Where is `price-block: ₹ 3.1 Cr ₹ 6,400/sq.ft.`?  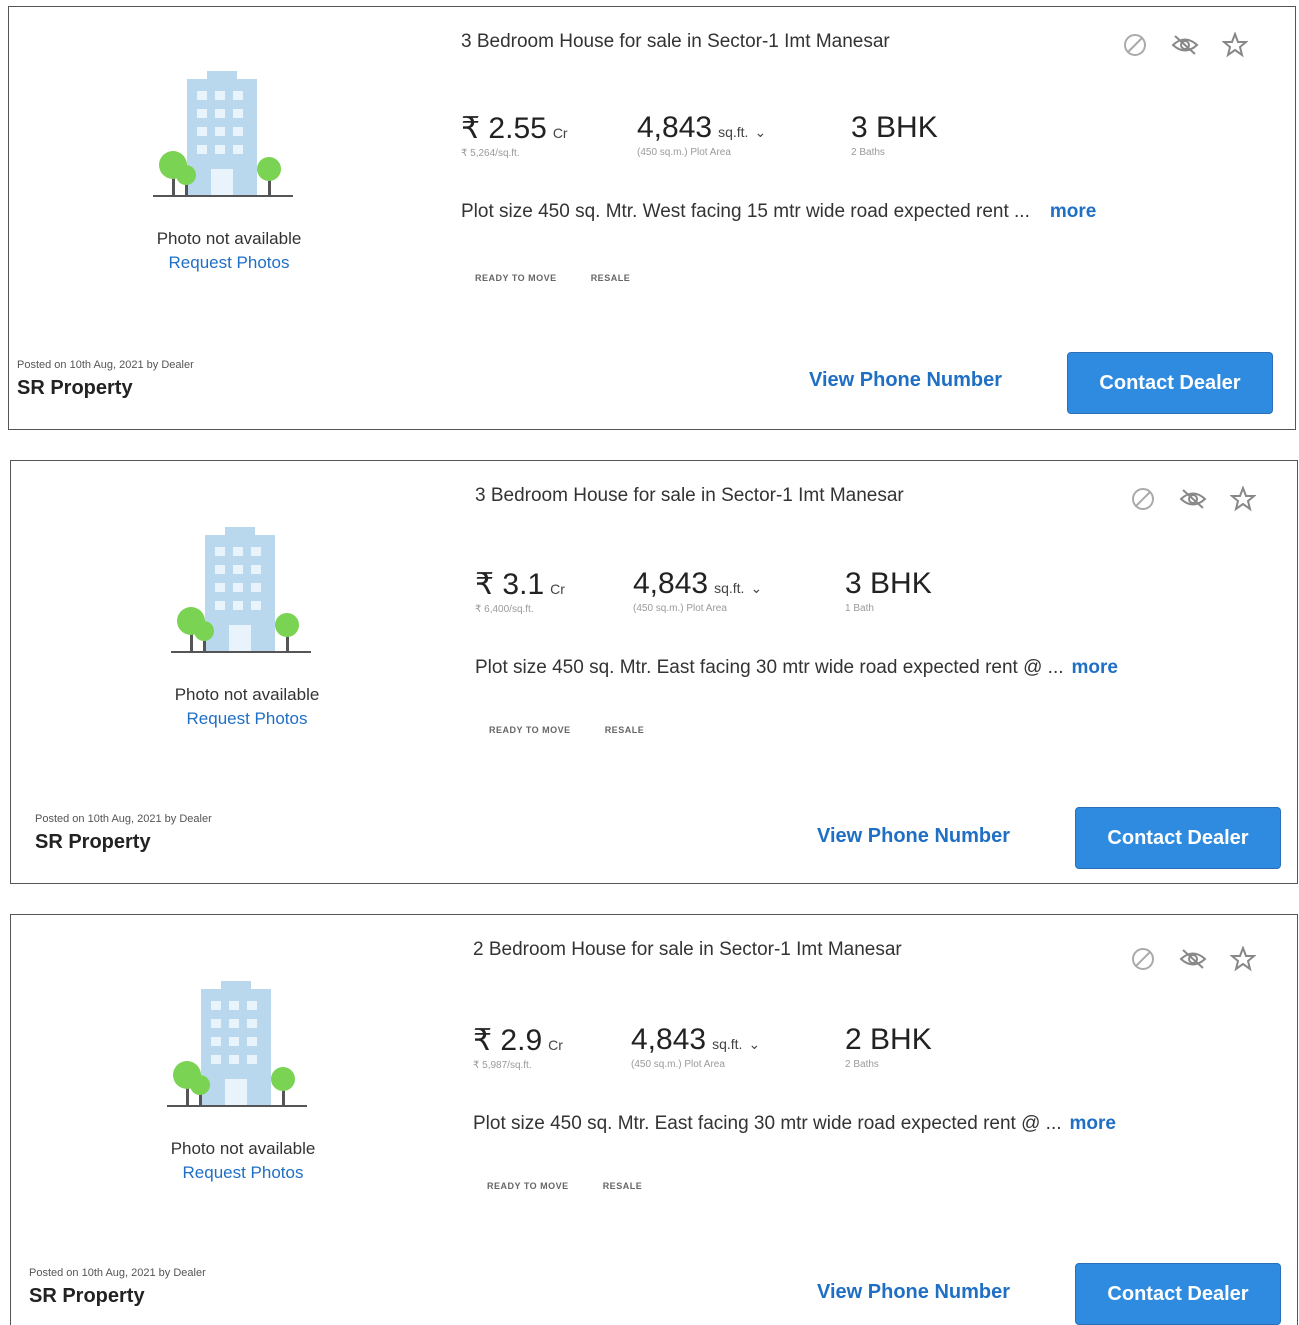 price-block: ₹ 3.1 Cr ₹ 6,400/sq.ft. is located at coordinates (520, 591).